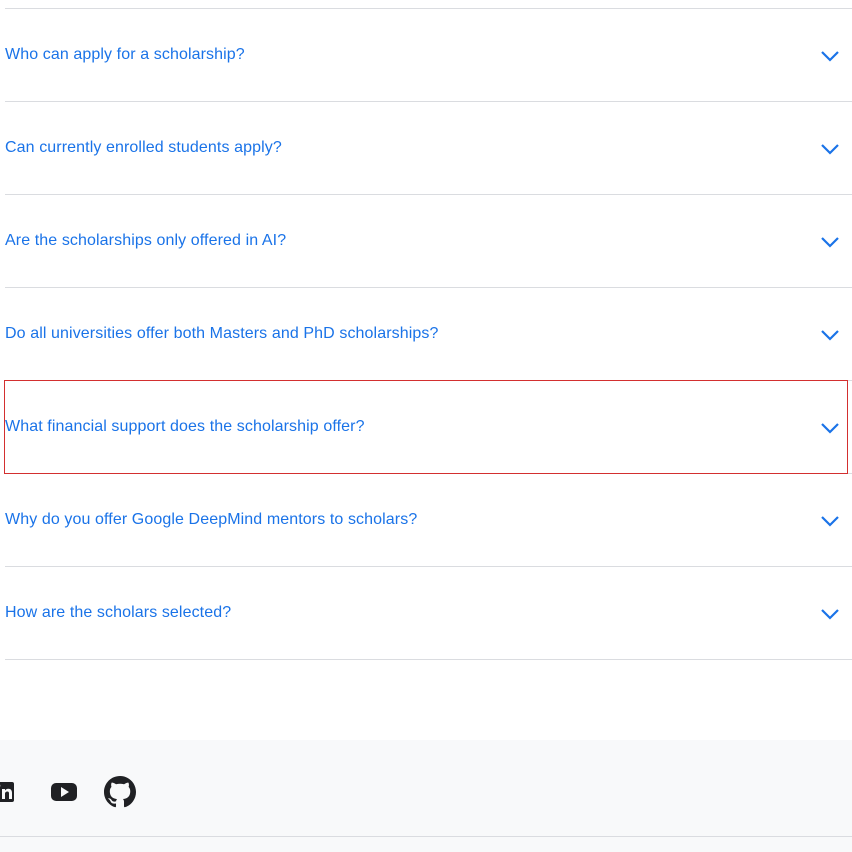 Image resolution: width=852 pixels, height=852 pixels. What do you see at coordinates (428, 240) in the screenshot?
I see `faq-item-only-ai: Are the scholarships only offered in AI?` at bounding box center [428, 240].